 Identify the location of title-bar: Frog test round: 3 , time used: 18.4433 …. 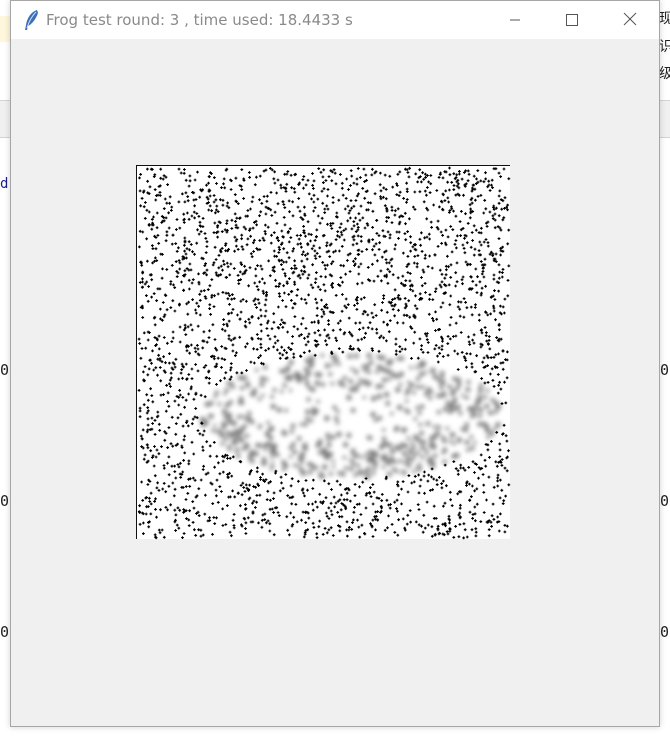
(335, 20).